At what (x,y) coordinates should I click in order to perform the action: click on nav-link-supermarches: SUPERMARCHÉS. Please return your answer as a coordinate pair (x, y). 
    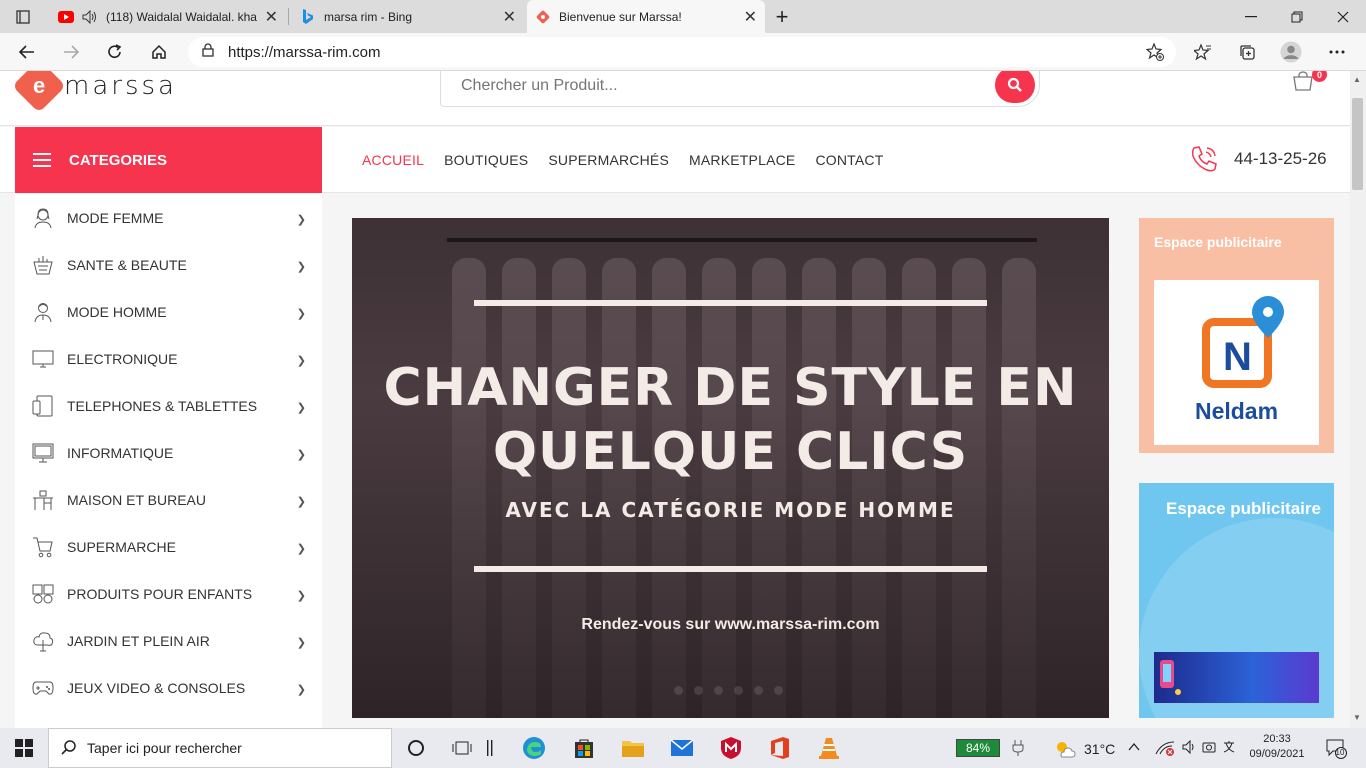
    Looking at the image, I should click on (608, 160).